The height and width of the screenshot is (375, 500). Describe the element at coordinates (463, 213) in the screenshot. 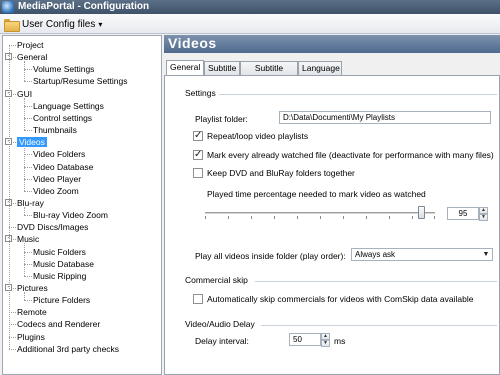

I see `played-percentage-input: 95` at that location.